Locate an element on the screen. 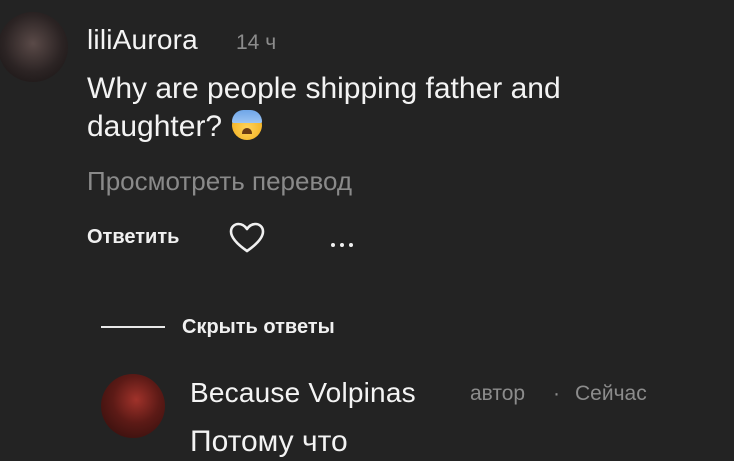 This screenshot has height=461, width=734. see-translation-link: Просмотреть перевод is located at coordinates (219, 181).